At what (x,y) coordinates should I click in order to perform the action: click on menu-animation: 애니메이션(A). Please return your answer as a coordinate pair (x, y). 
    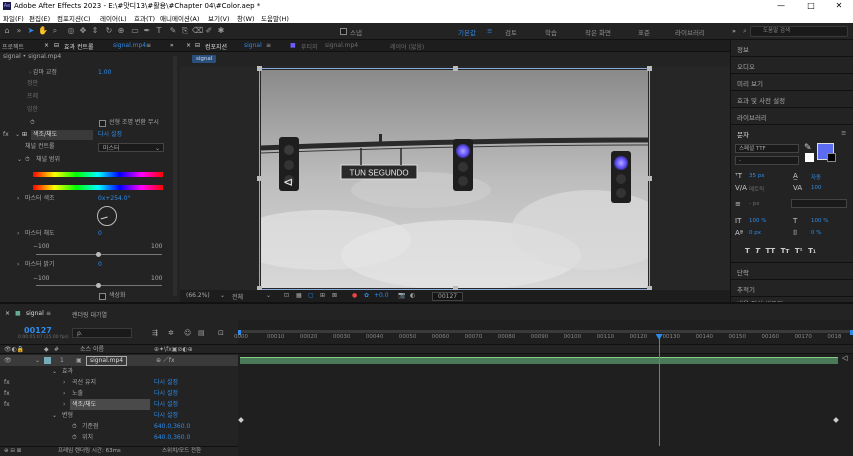
    Looking at the image, I should click on (179, 18).